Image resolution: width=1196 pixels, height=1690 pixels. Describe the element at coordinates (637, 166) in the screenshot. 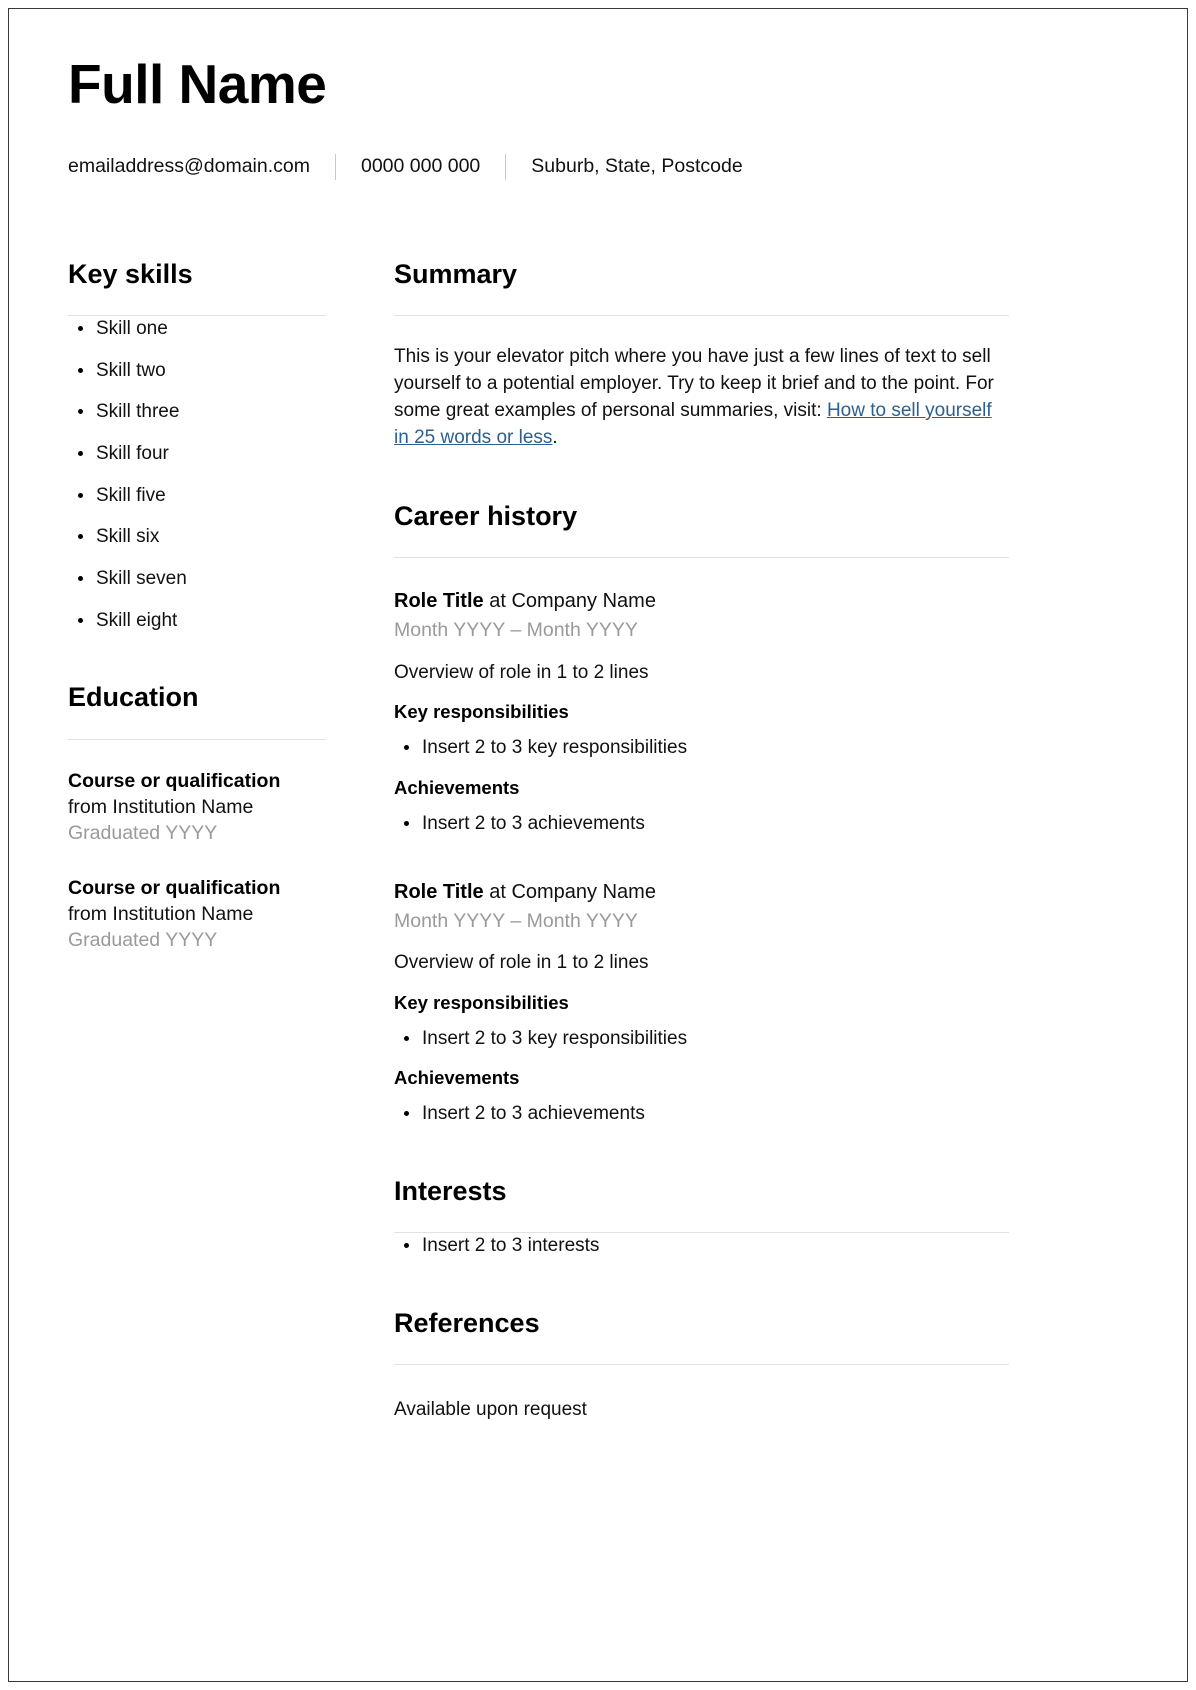

I see `contact-location: Suburb, State, Postcode` at that location.